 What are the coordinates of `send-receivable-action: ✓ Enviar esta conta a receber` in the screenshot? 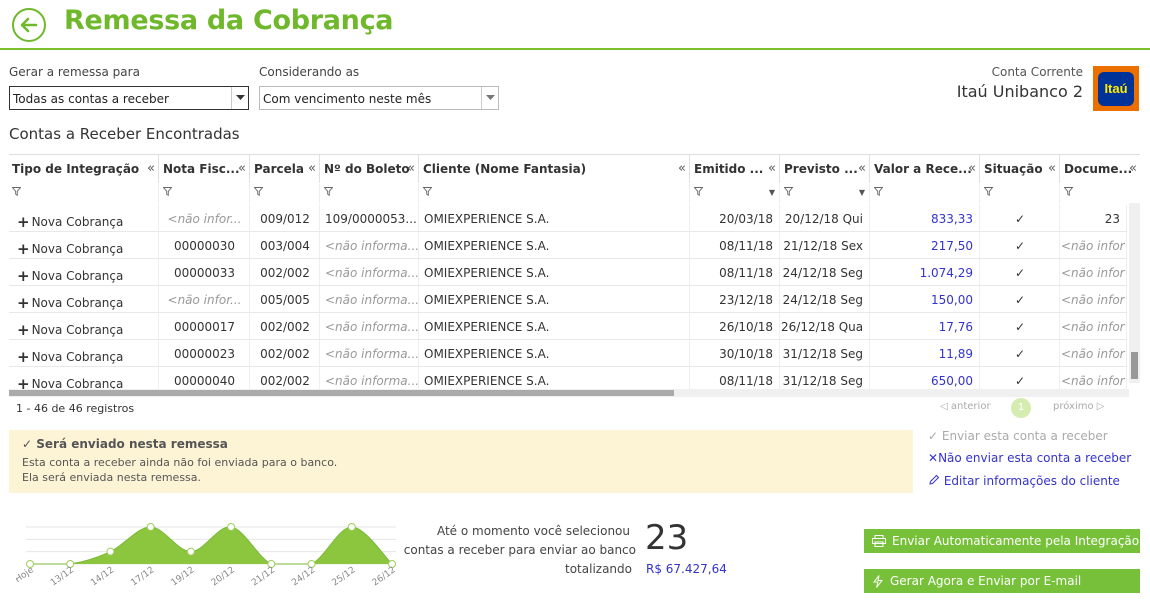 It's located at (1018, 436).